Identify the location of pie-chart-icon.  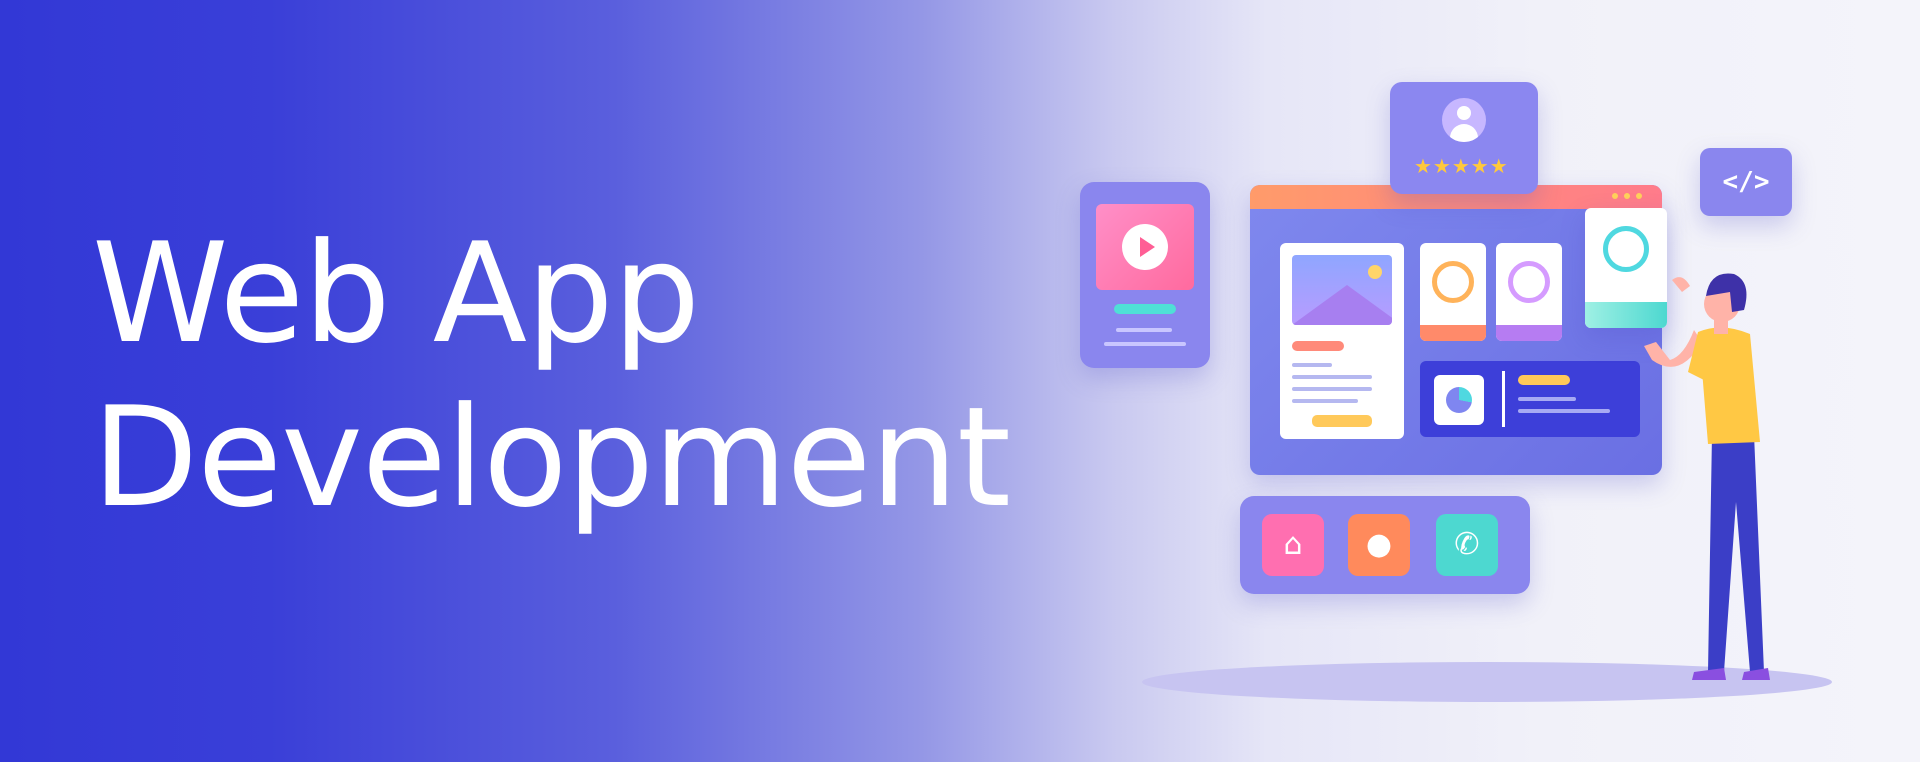
(1459, 400).